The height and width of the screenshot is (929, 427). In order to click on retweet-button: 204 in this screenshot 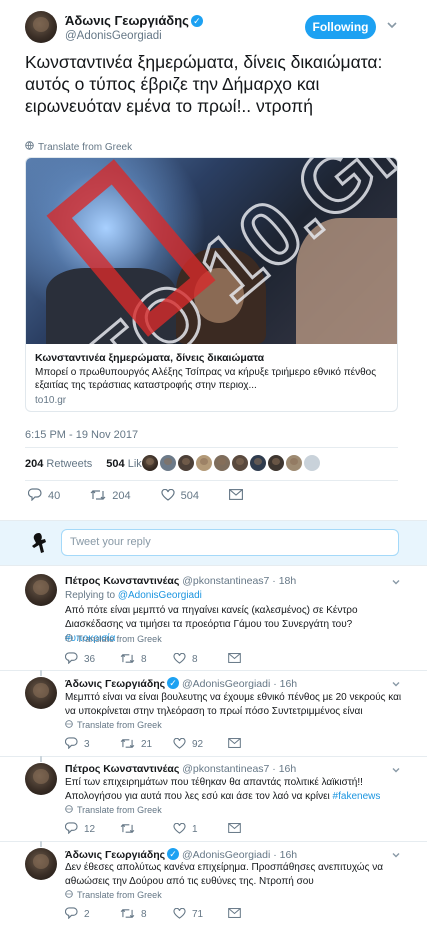, I will do `click(110, 496)`.